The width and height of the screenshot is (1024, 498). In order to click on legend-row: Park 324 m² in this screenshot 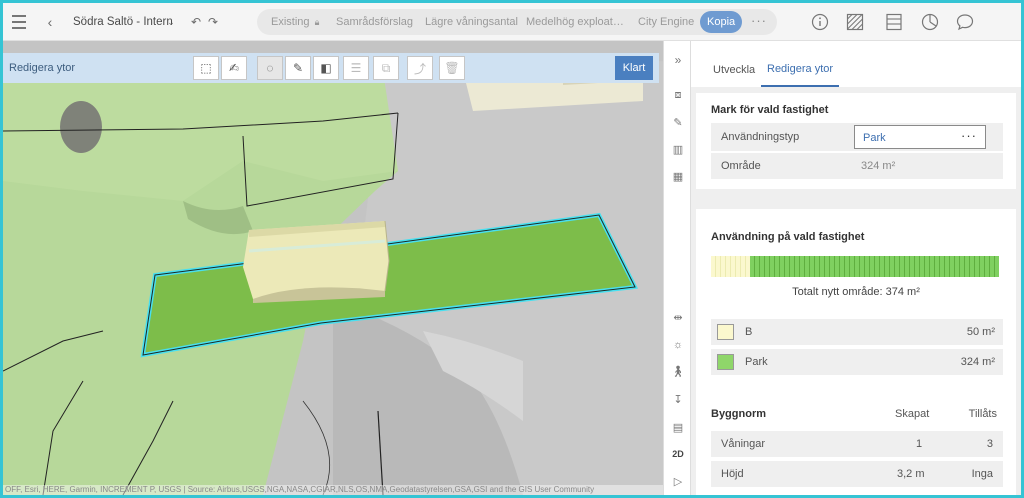, I will do `click(857, 362)`.